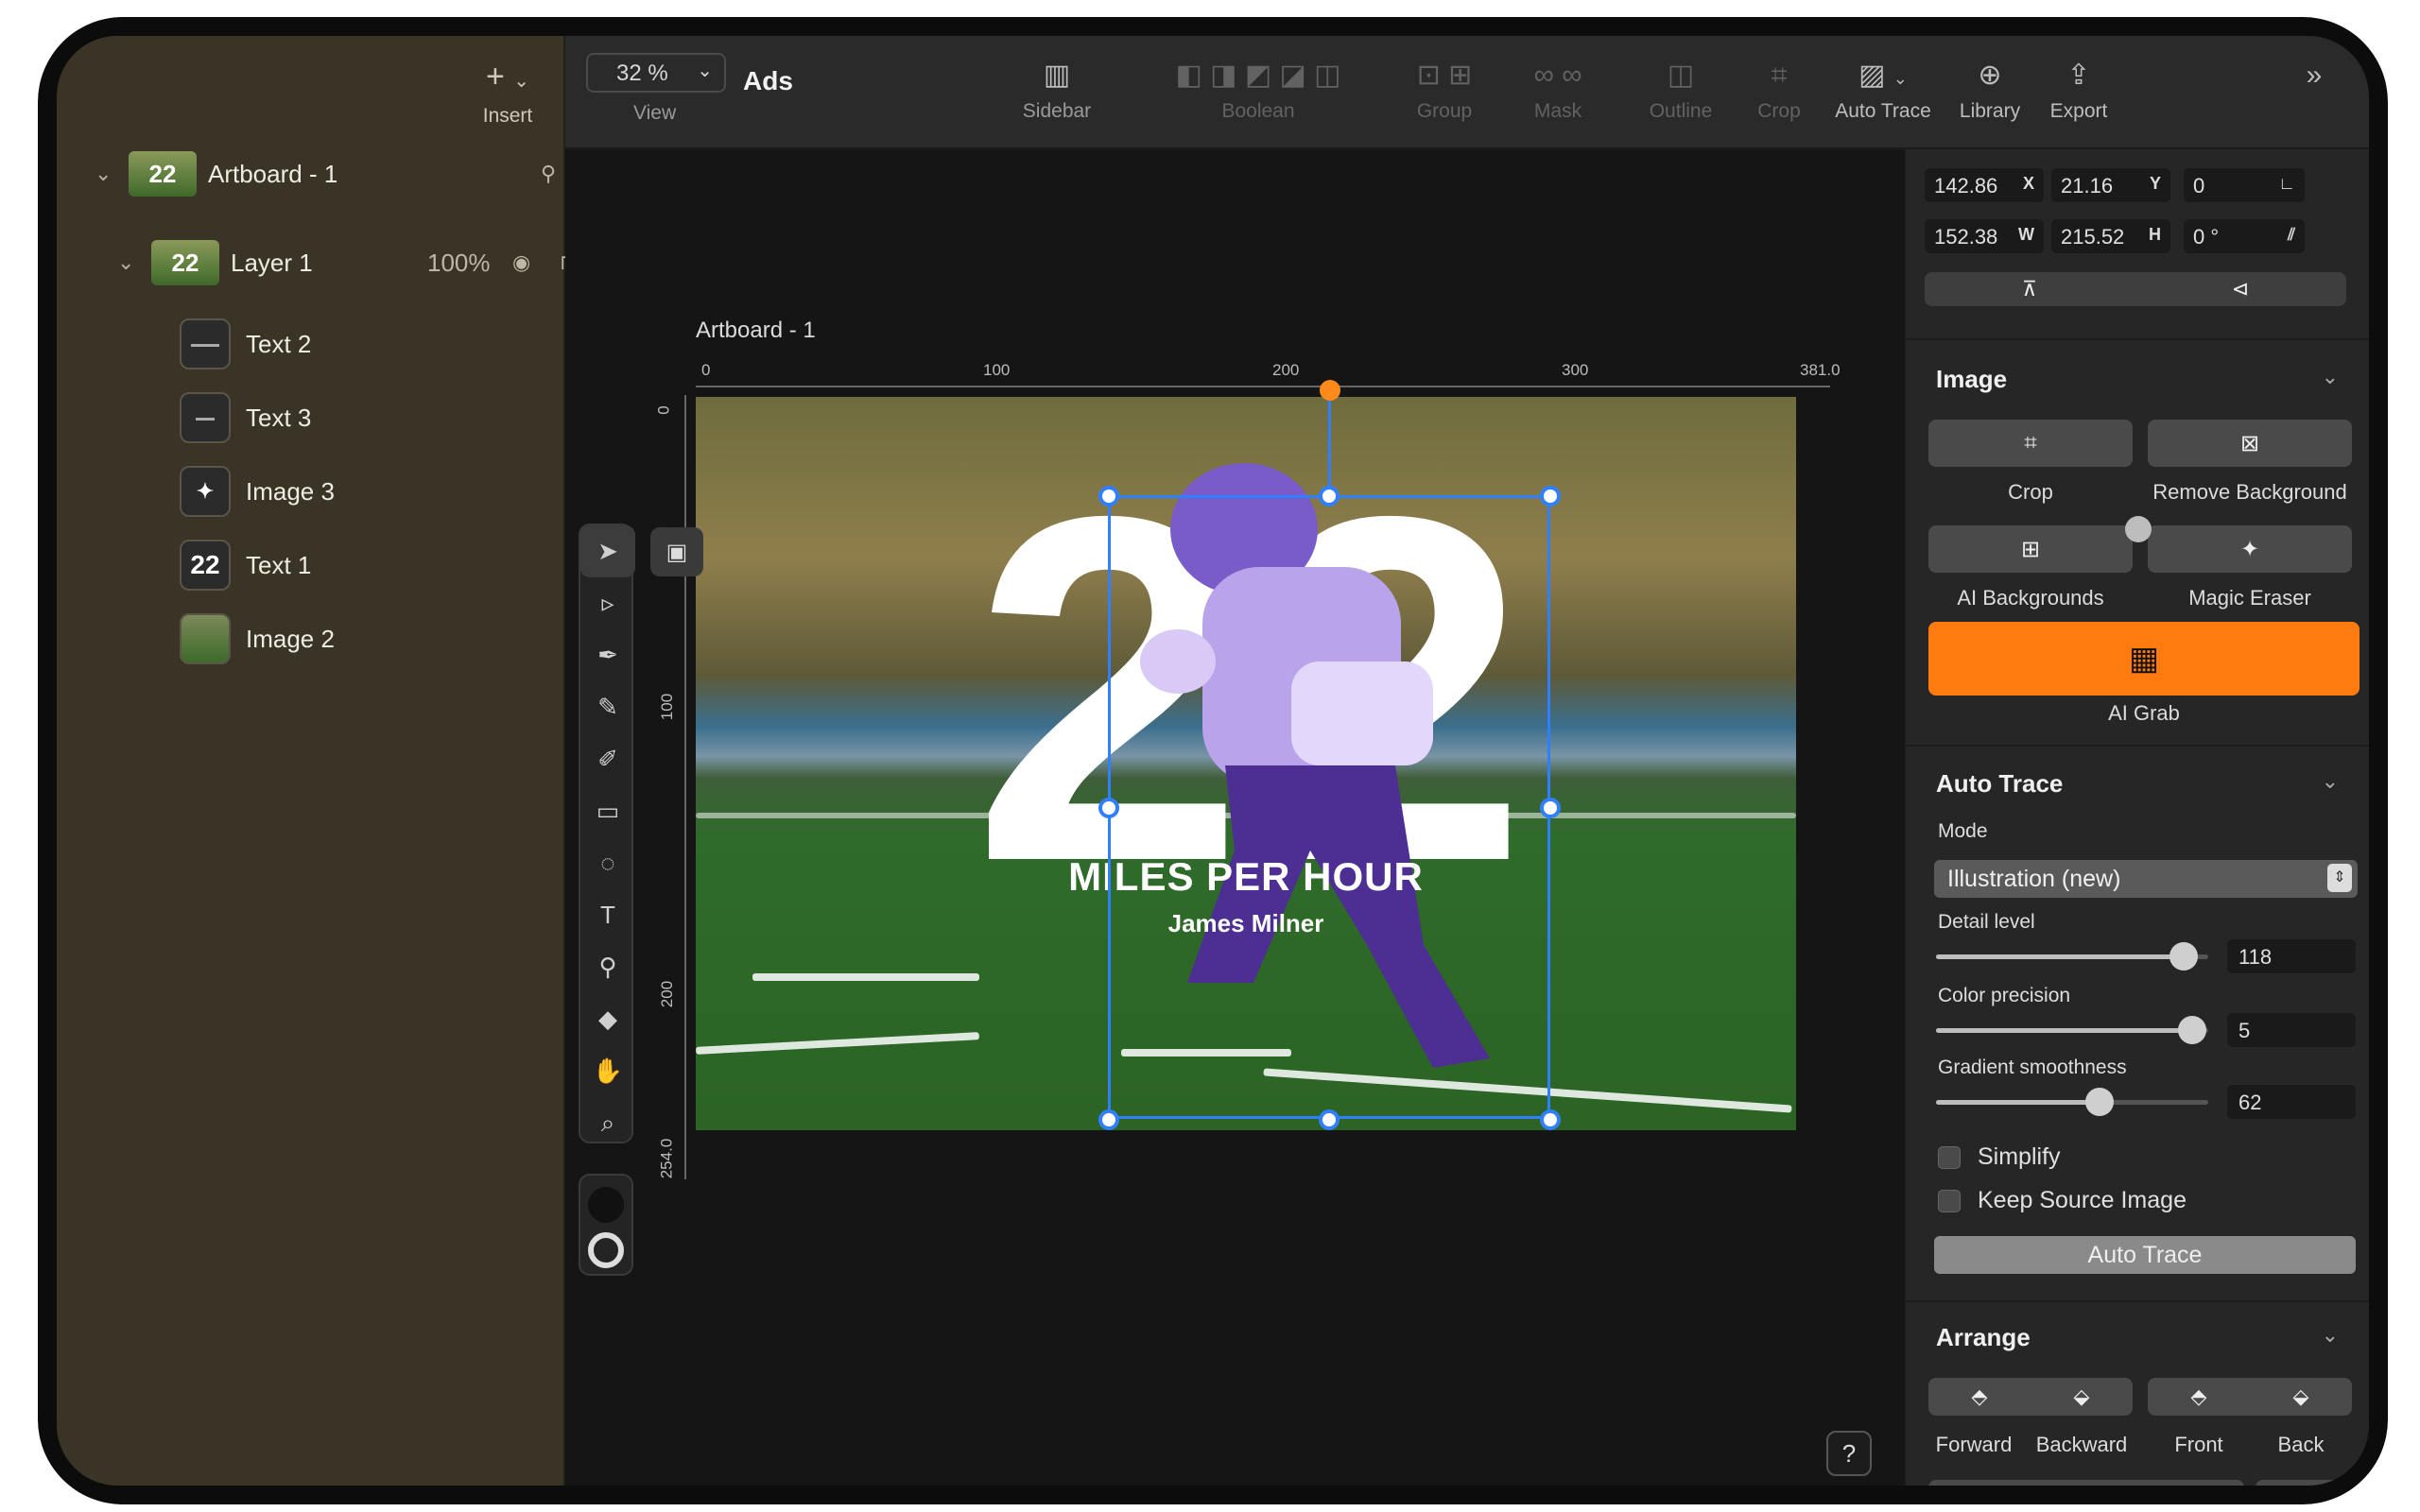  I want to click on export-button: ⇪ Export, so click(2078, 91).